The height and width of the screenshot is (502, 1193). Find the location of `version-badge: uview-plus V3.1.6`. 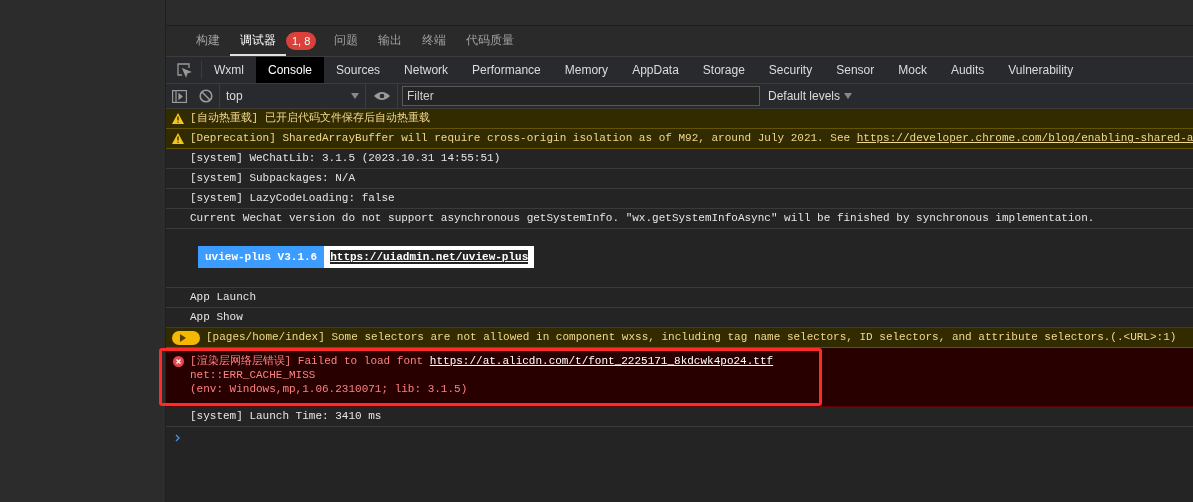

version-badge: uview-plus V3.1.6 is located at coordinates (261, 257).